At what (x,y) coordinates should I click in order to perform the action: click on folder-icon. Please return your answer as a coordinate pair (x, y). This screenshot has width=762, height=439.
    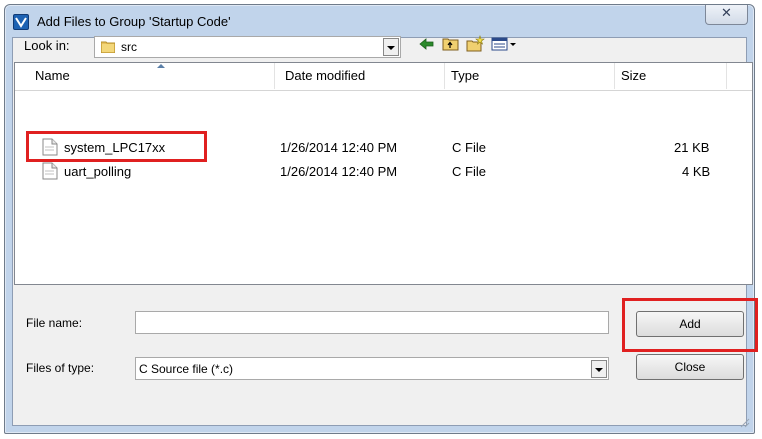
    Looking at the image, I should click on (108, 47).